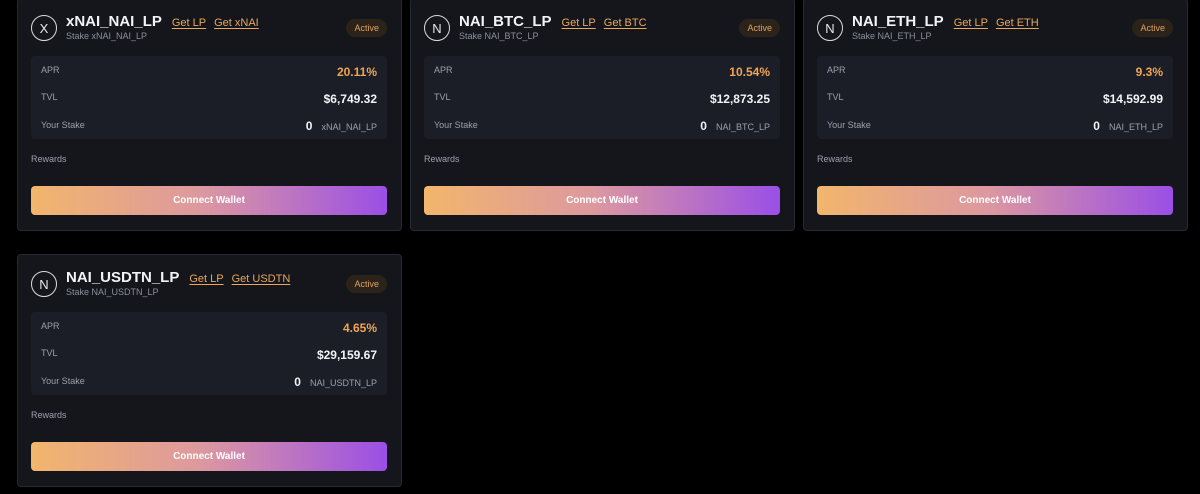 The width and height of the screenshot is (1200, 494). What do you see at coordinates (505, 21) in the screenshot?
I see `pool-title: NAI_BTC_LP` at bounding box center [505, 21].